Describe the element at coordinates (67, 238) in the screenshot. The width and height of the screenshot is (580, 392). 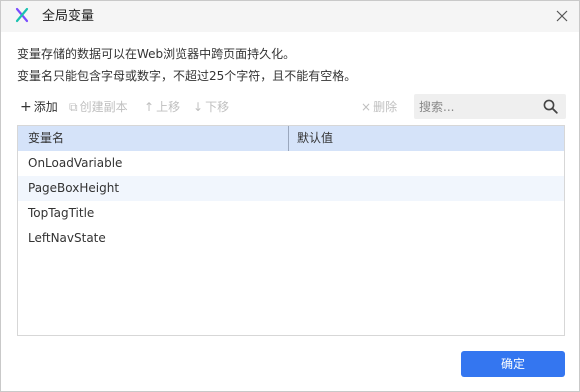
I see `variable-name-cell: LeftNavState` at that location.